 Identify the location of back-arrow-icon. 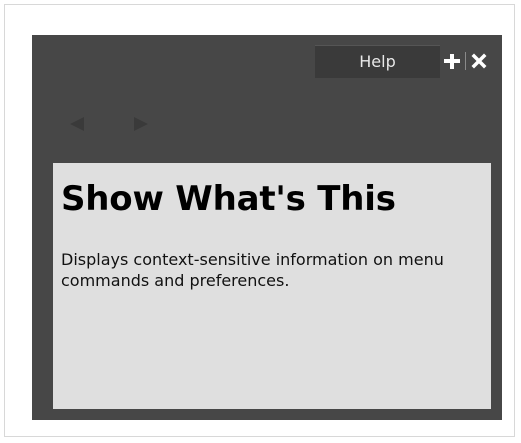
(77, 124).